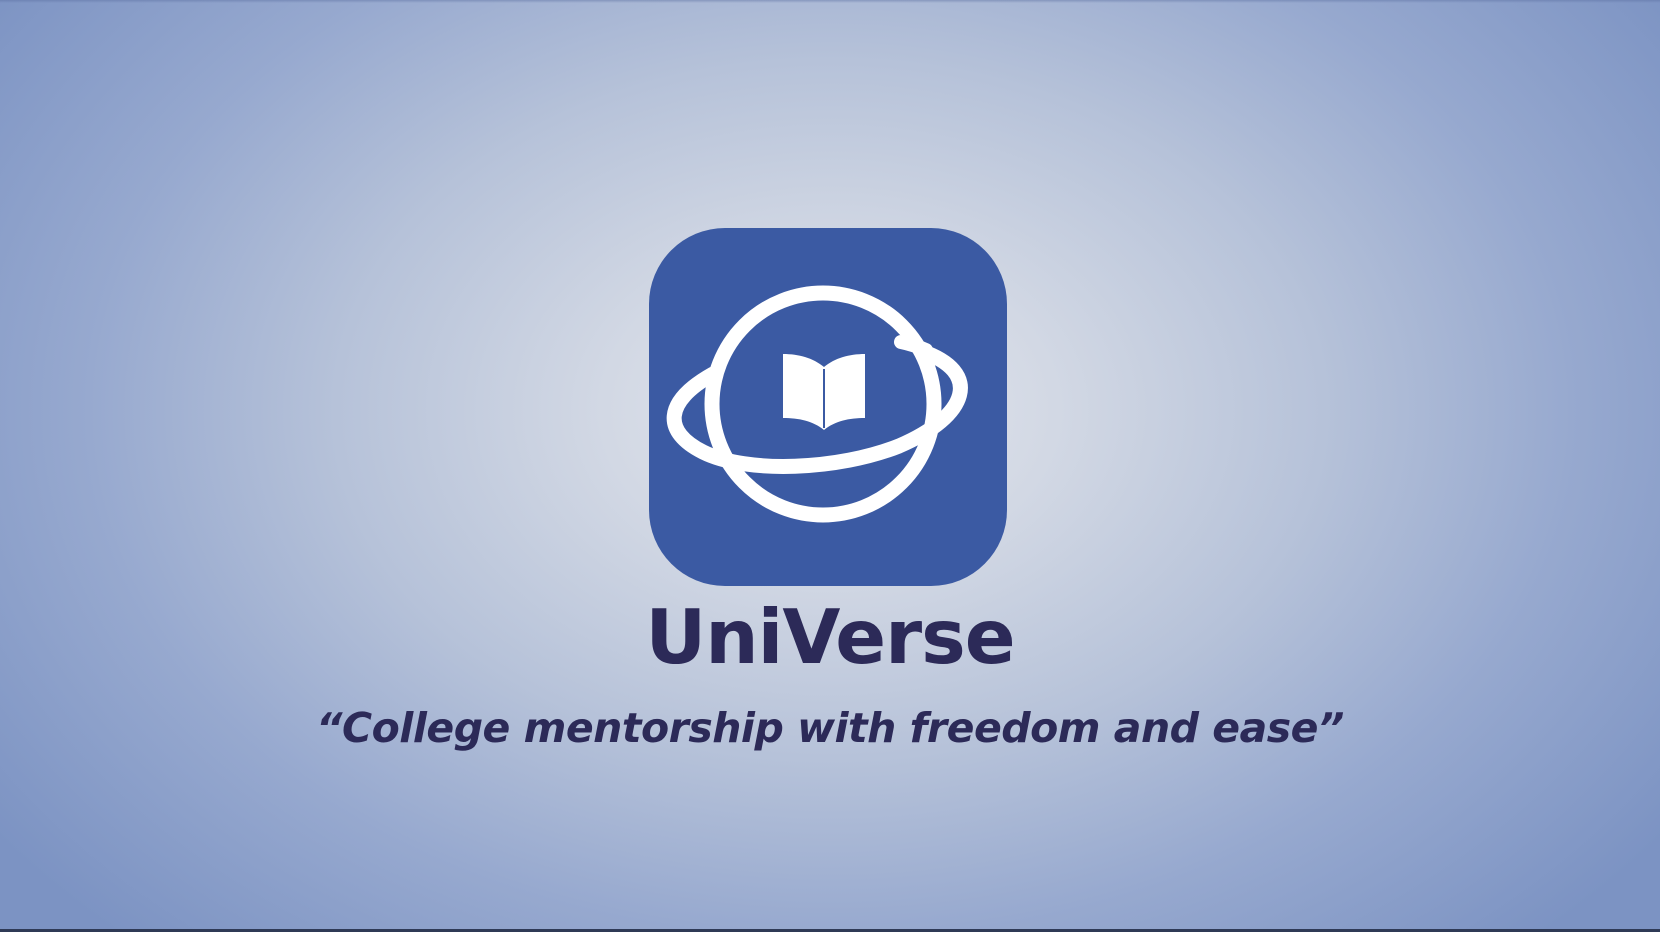  I want to click on app-logo, so click(828, 407).